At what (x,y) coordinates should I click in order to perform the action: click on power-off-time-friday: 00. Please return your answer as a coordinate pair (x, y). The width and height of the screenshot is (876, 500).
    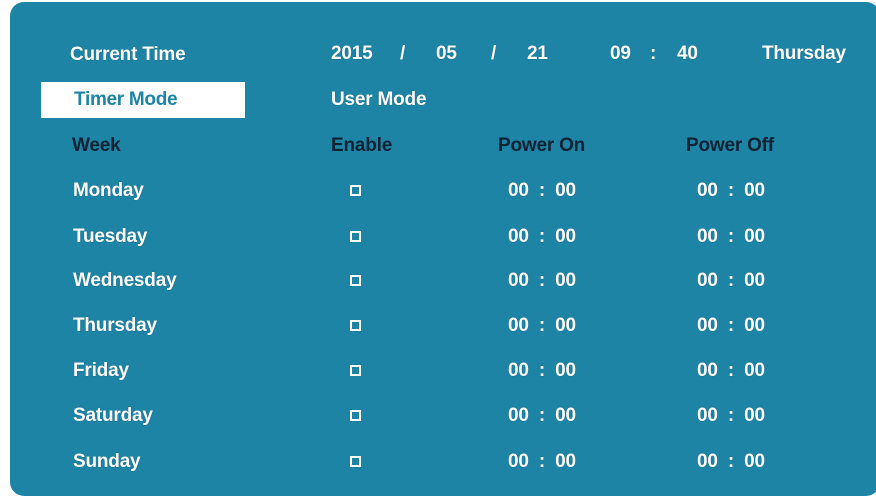
    Looking at the image, I should click on (731, 371).